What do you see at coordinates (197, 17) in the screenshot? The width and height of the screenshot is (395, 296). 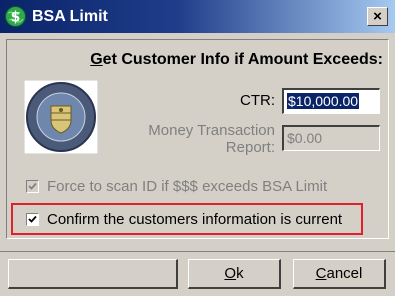 I see `title-bar: $ BSA Limit ×` at bounding box center [197, 17].